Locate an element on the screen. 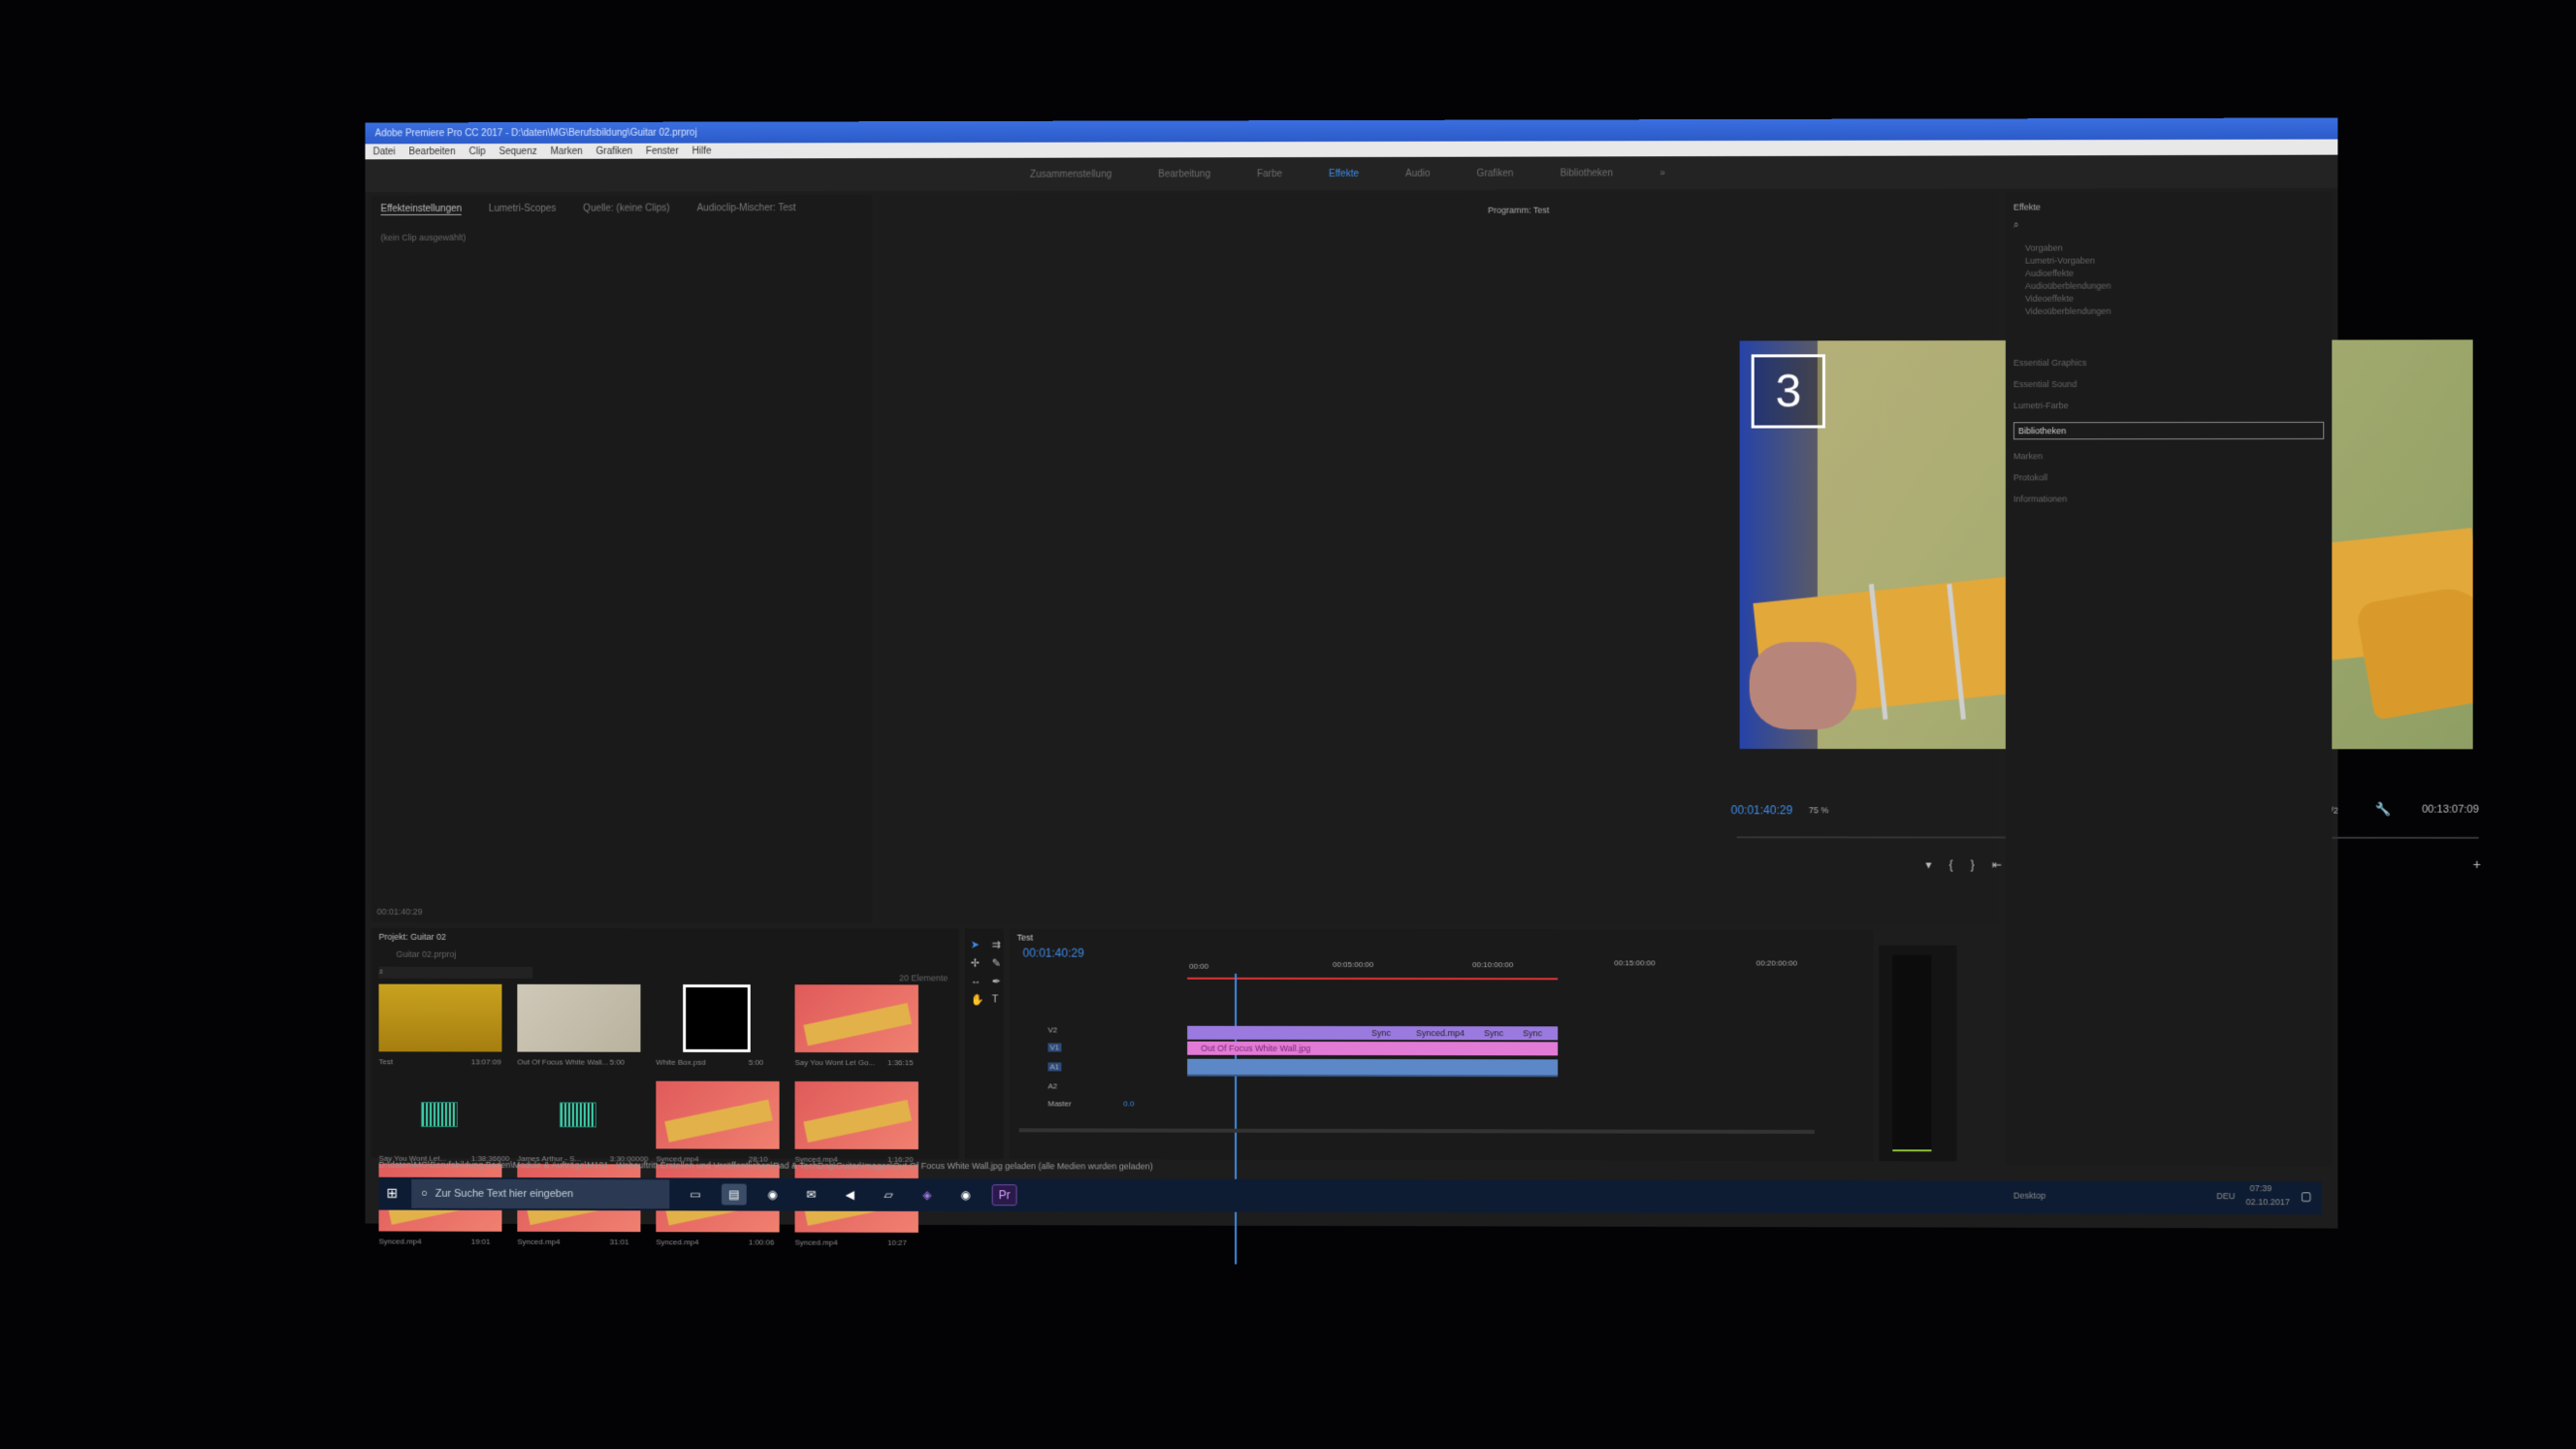 The height and width of the screenshot is (1449, 2576). section-bibliotheken: Bibliotheken is located at coordinates (2168, 430).